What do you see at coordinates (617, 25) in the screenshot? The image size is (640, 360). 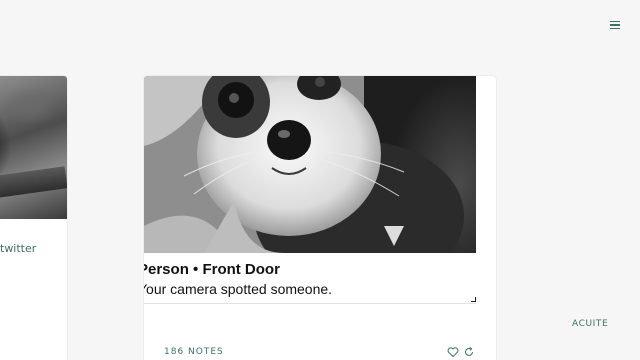 I see `hamburger-menu-icon` at bounding box center [617, 25].